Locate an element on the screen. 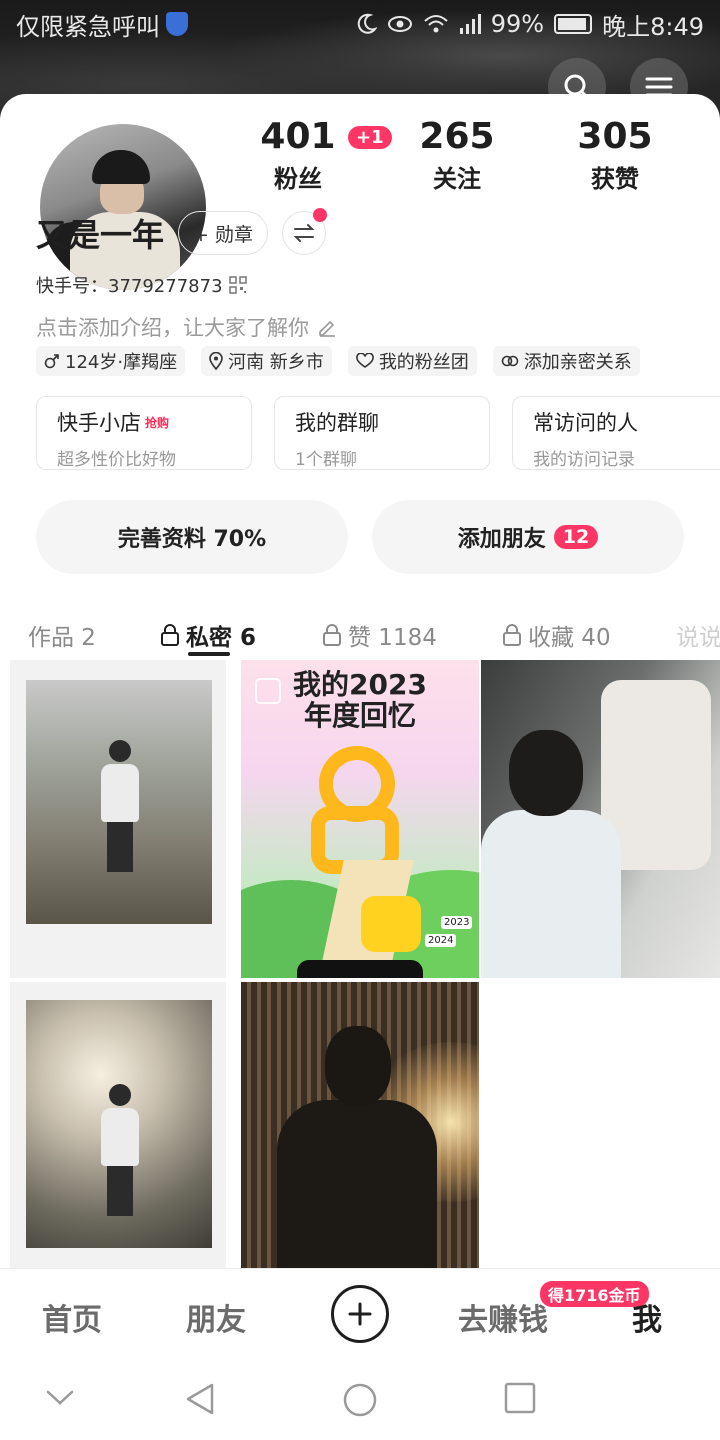  tab-works: 作品 2 is located at coordinates (62, 635).